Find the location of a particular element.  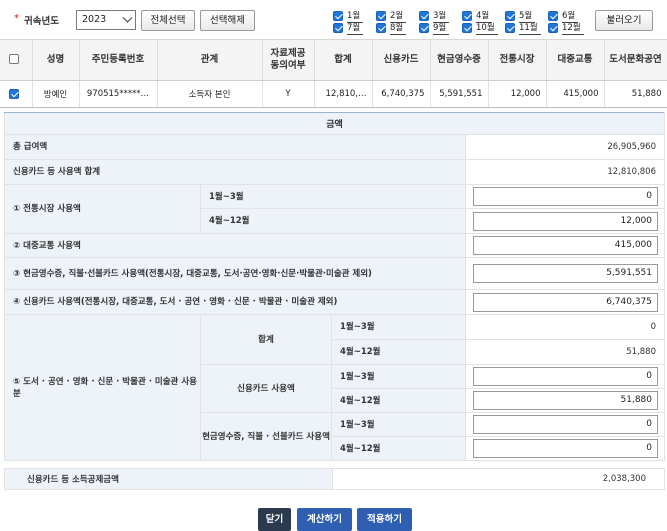

culture-credit-p1-label: 1월~3월 is located at coordinates (398, 376).